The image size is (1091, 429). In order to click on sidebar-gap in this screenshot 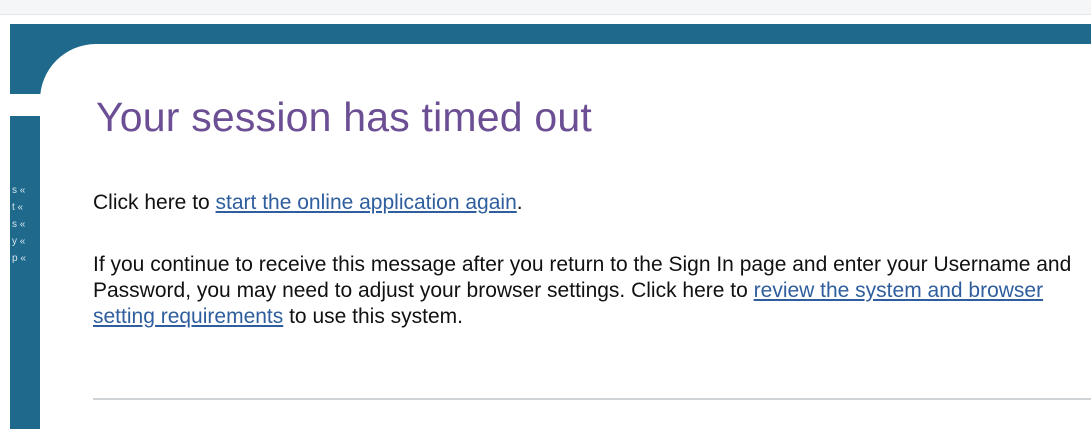, I will do `click(25, 105)`.